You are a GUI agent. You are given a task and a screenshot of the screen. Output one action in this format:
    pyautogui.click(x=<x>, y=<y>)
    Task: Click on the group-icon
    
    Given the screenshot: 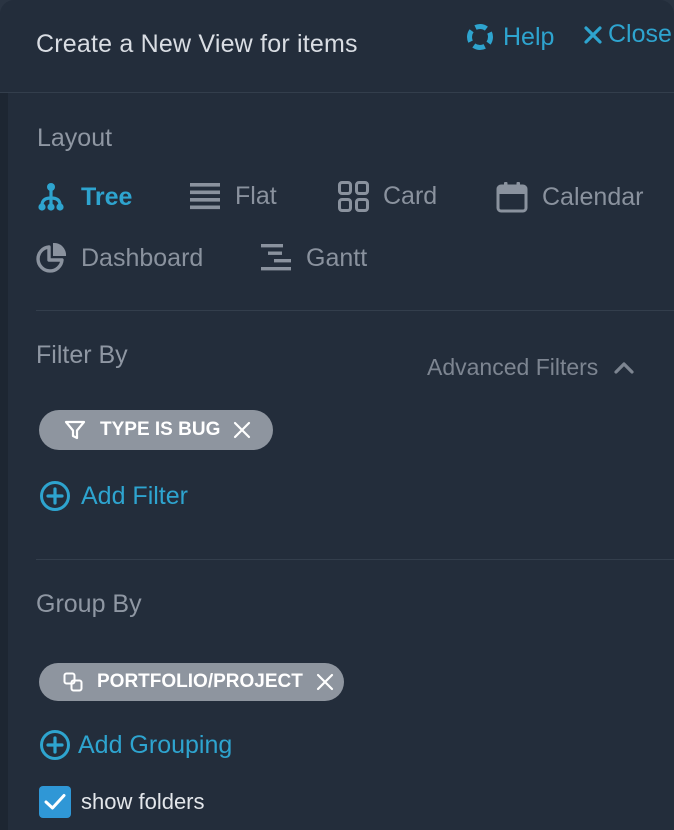 What is the action you would take?
    pyautogui.click(x=73, y=682)
    